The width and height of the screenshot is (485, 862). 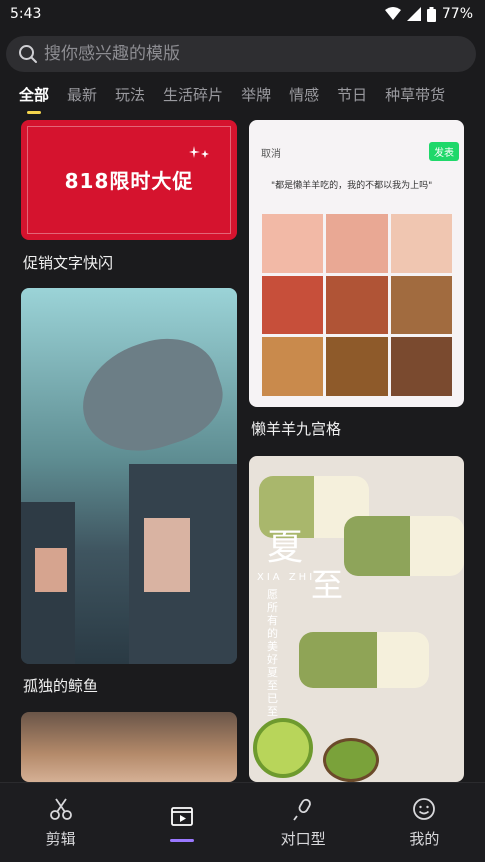 What do you see at coordinates (415, 96) in the screenshot?
I see `tab-product: 种草带货` at bounding box center [415, 96].